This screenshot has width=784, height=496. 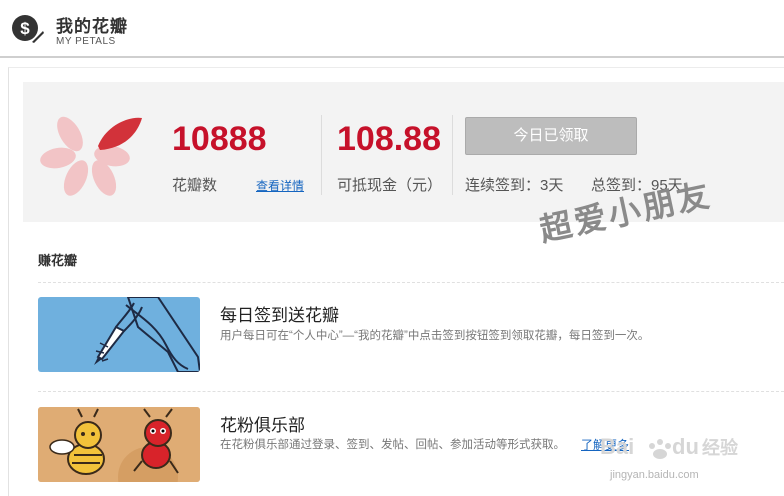 What do you see at coordinates (514, 185) in the screenshot?
I see `consecutive-signin-label: 连续签到：3天` at bounding box center [514, 185].